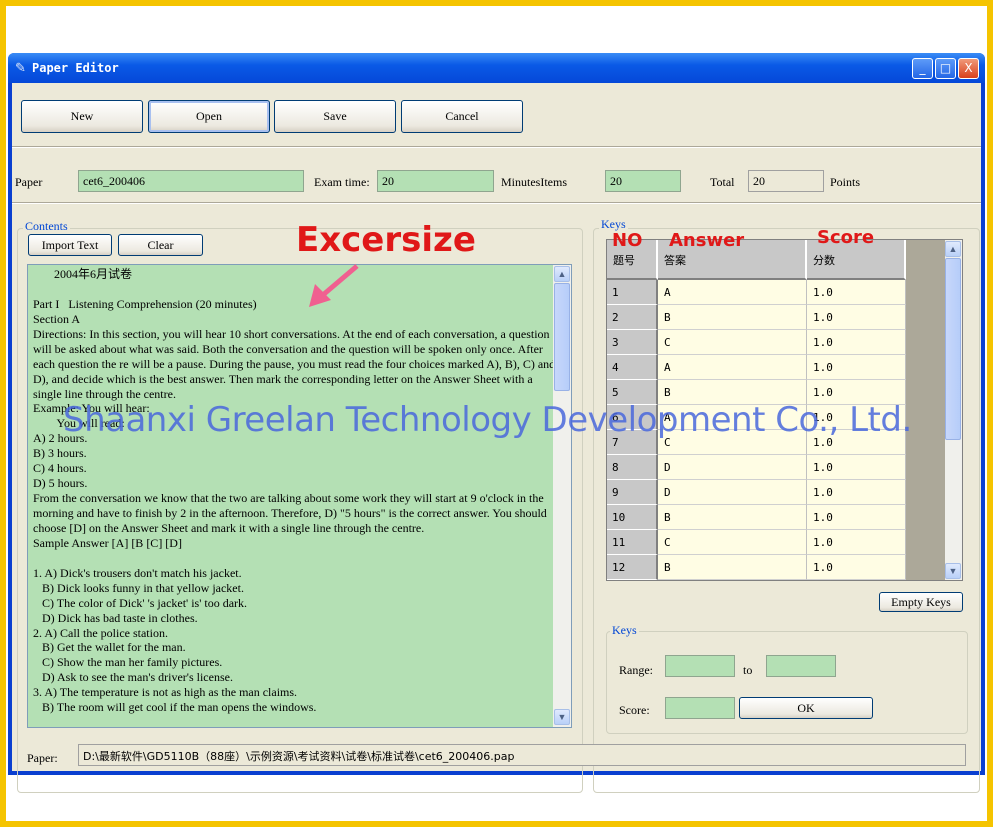  Describe the element at coordinates (700, 666) in the screenshot. I see `range-from-input` at that location.